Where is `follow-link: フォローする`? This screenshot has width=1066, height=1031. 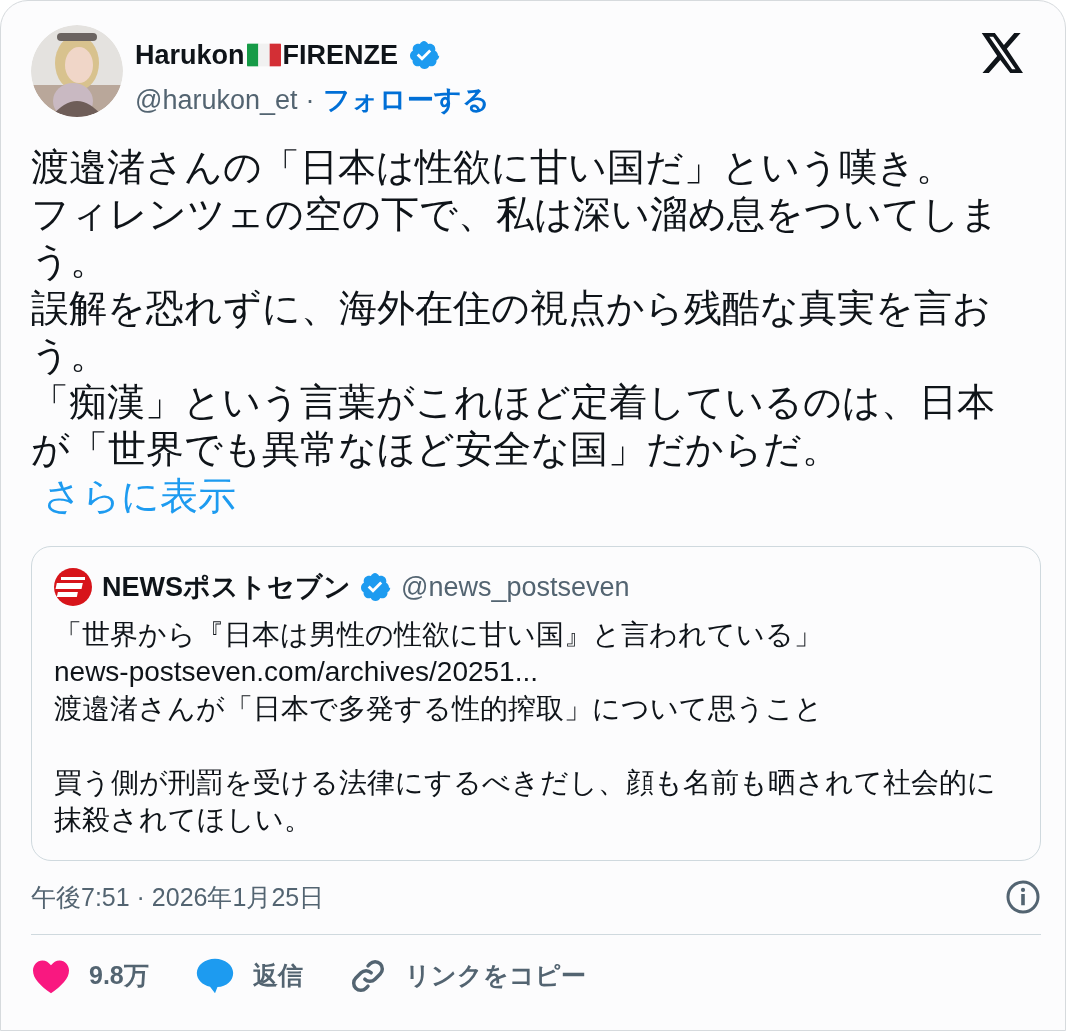
follow-link: フォローする is located at coordinates (406, 99).